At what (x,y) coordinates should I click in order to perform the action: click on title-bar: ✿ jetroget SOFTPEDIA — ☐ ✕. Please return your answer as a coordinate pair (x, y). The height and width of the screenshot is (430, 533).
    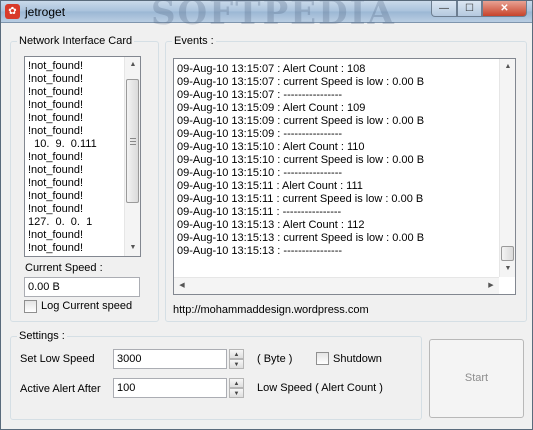
    Looking at the image, I should click on (266, 16).